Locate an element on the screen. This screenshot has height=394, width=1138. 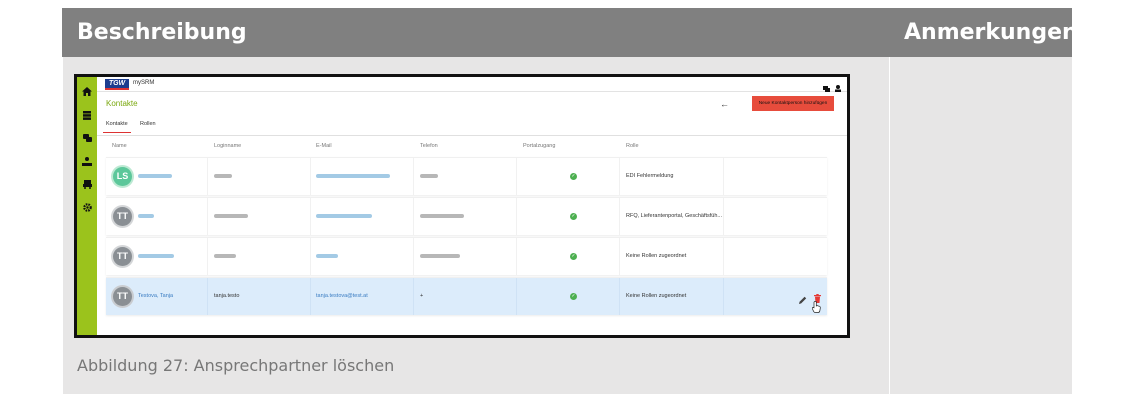
home-icon is located at coordinates (87, 91).